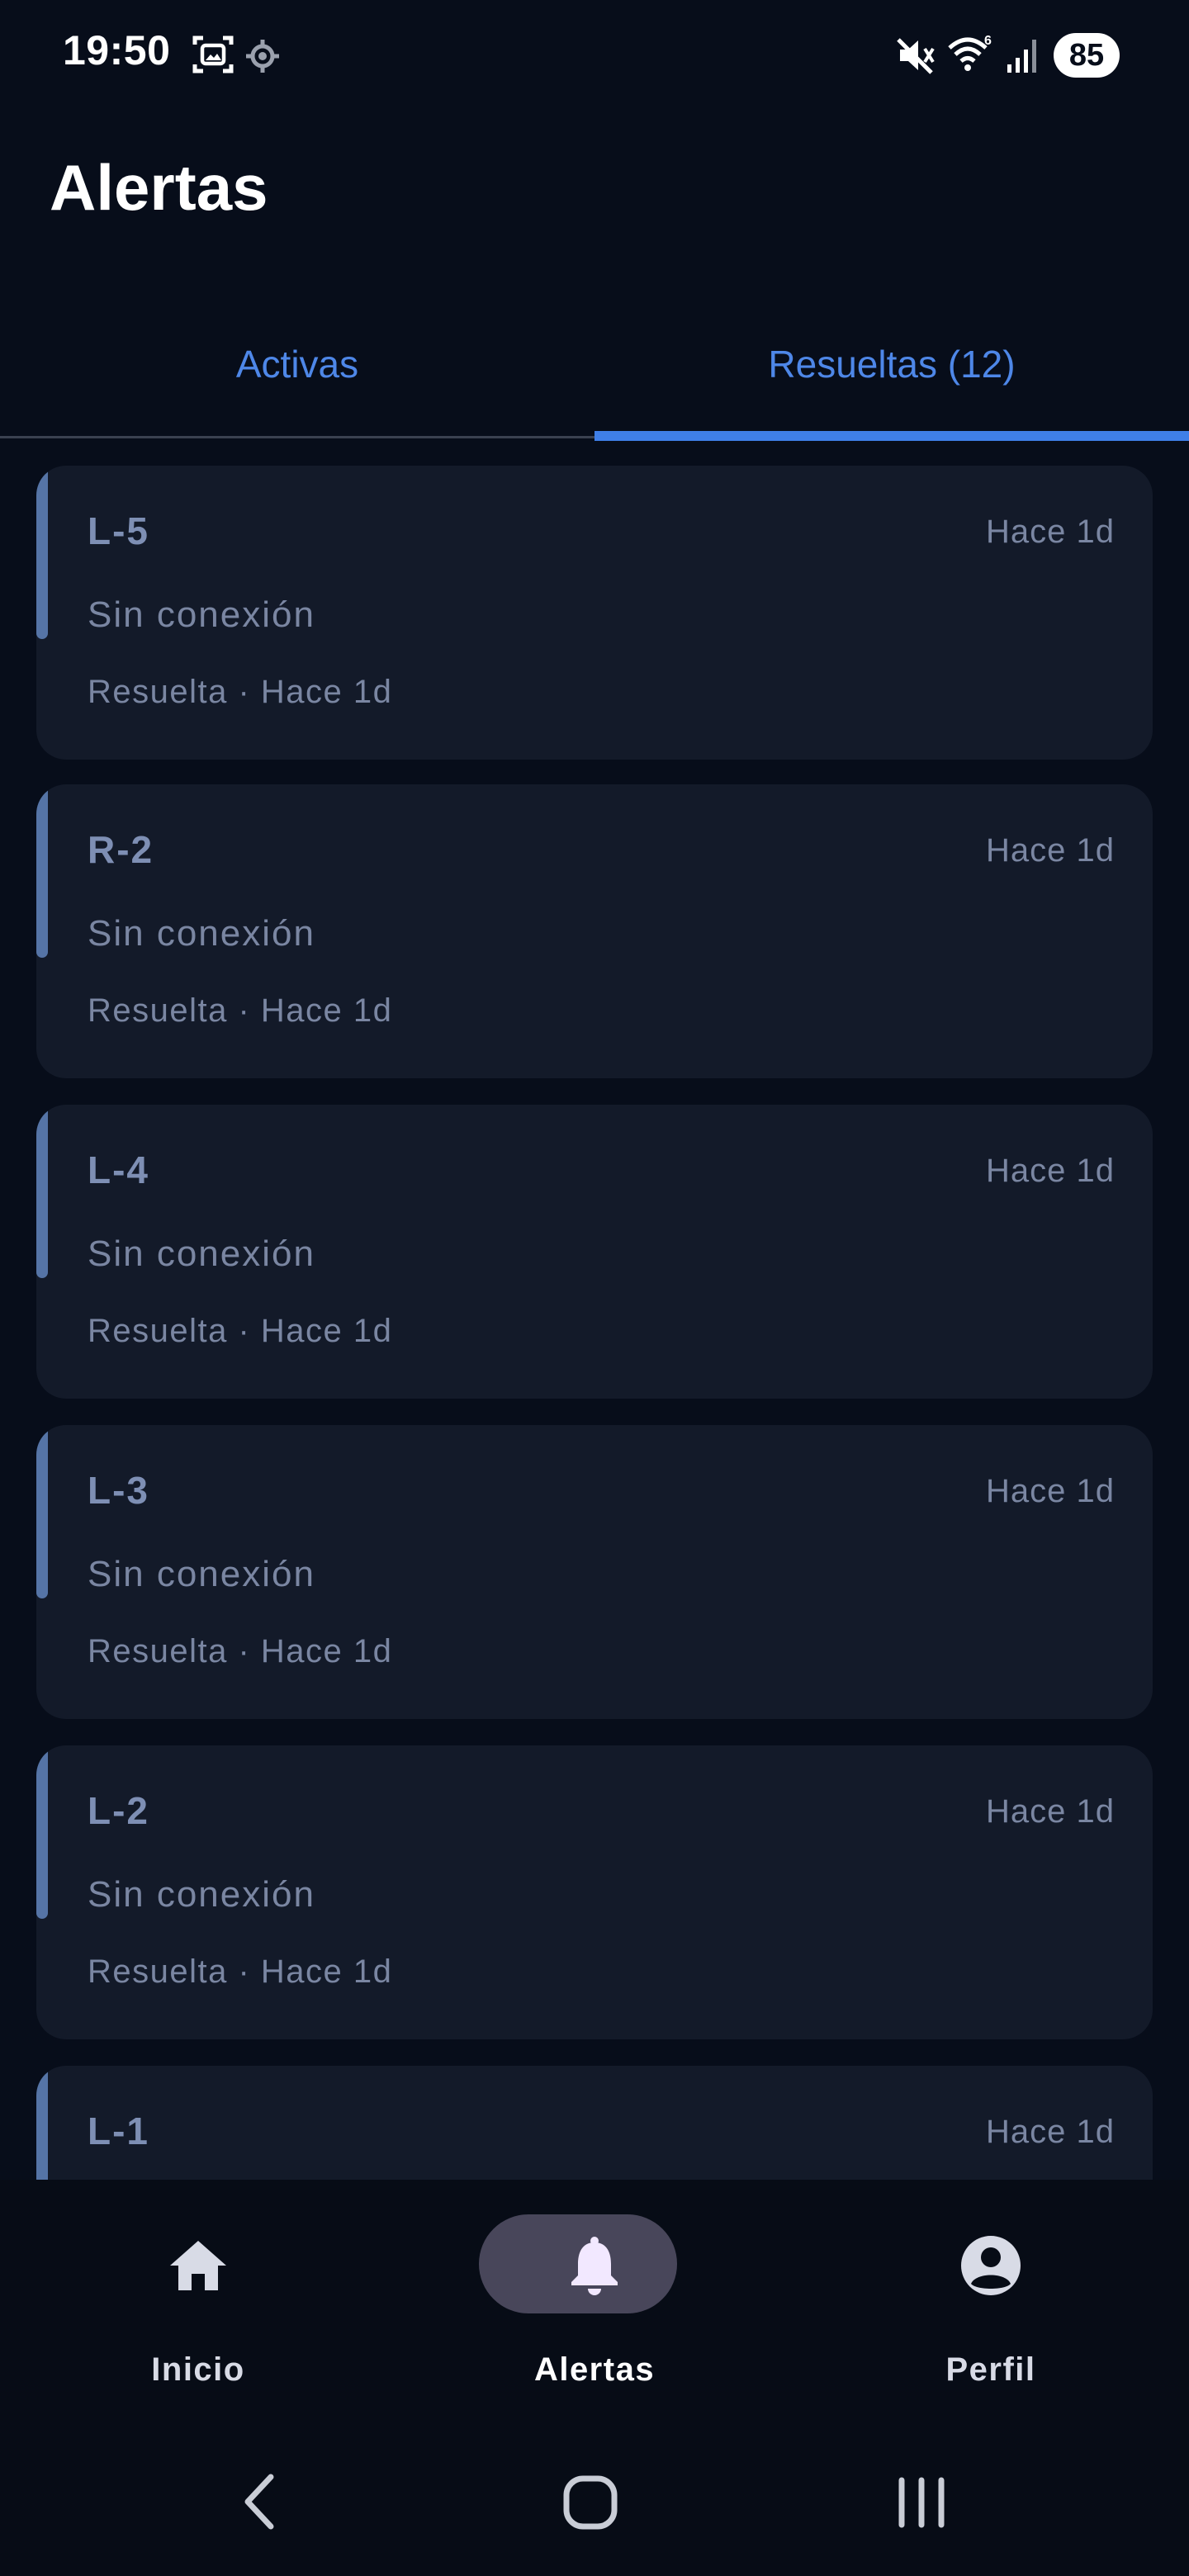  I want to click on recents-icon, so click(921, 2501).